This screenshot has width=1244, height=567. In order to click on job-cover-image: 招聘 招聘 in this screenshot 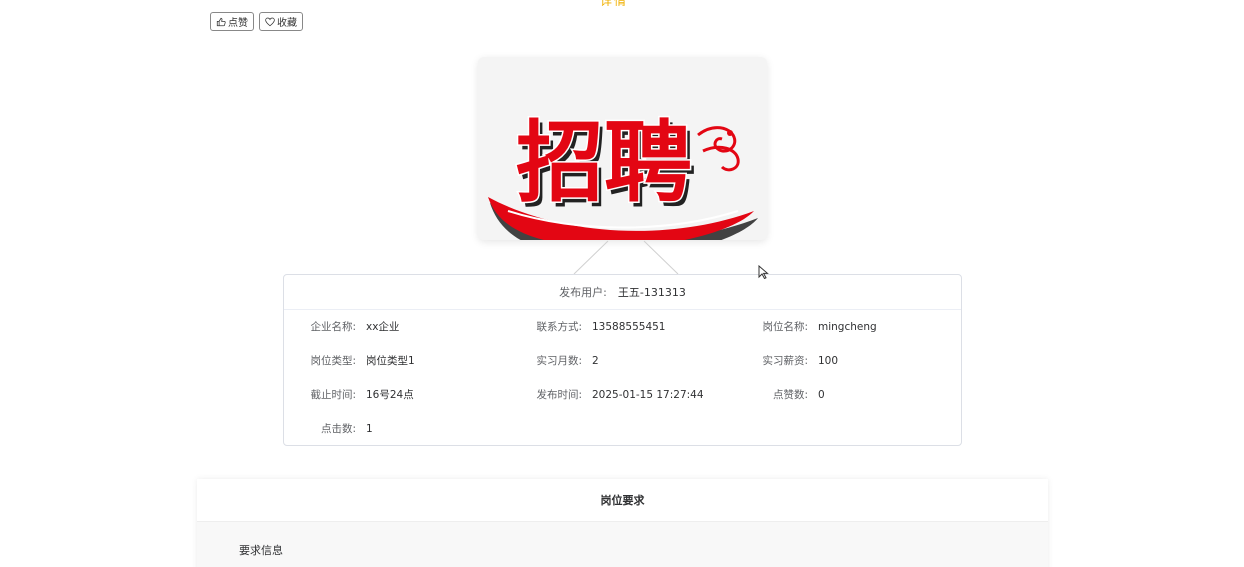, I will do `click(622, 148)`.